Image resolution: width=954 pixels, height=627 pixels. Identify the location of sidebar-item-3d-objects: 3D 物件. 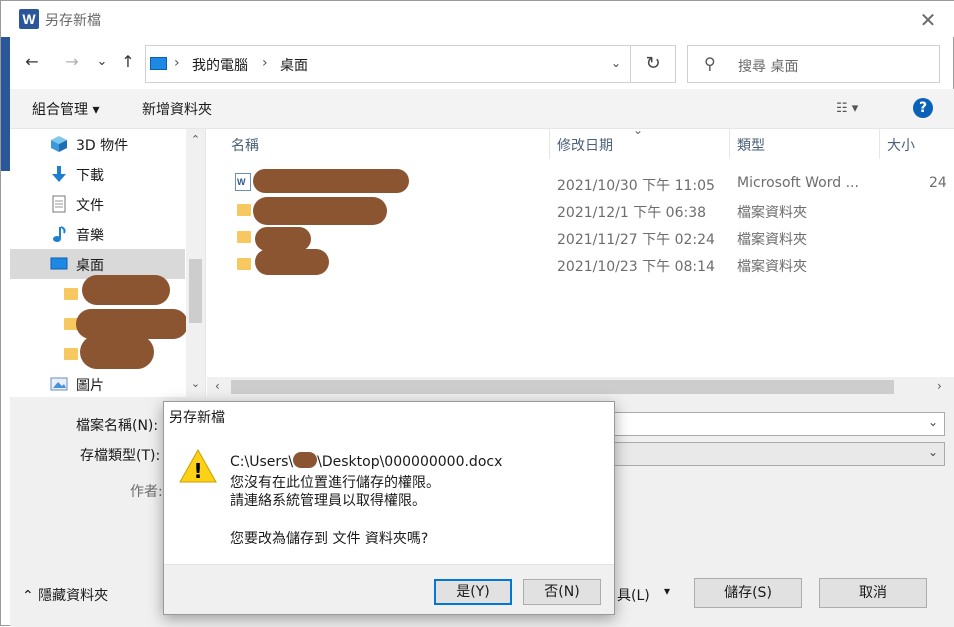
(97, 144).